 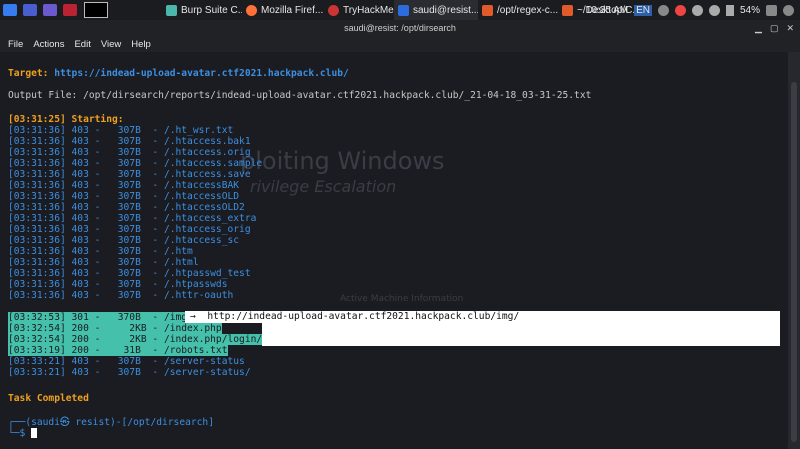 I want to click on result-line-highlighted: [03:32:54] 200 - 2KB - /index.php, so click(x=115, y=328).